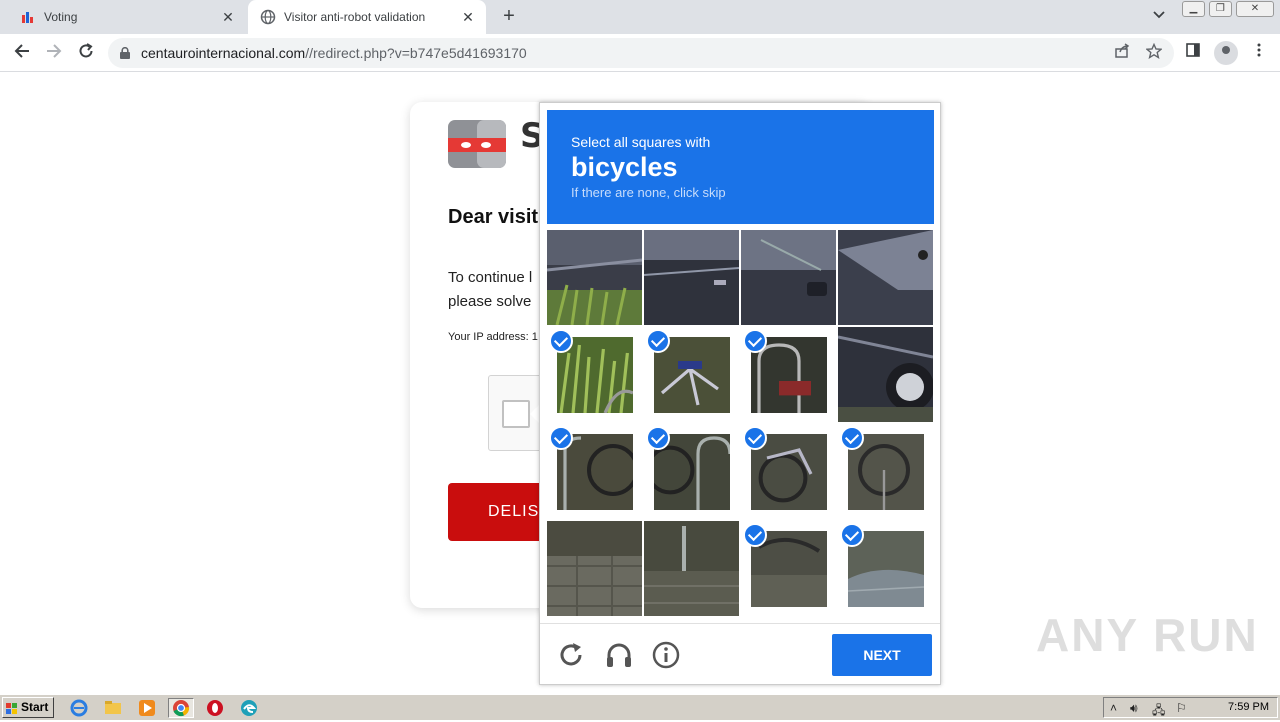 This screenshot has height=722, width=1280. I want to click on ie-icon, so click(79, 708).